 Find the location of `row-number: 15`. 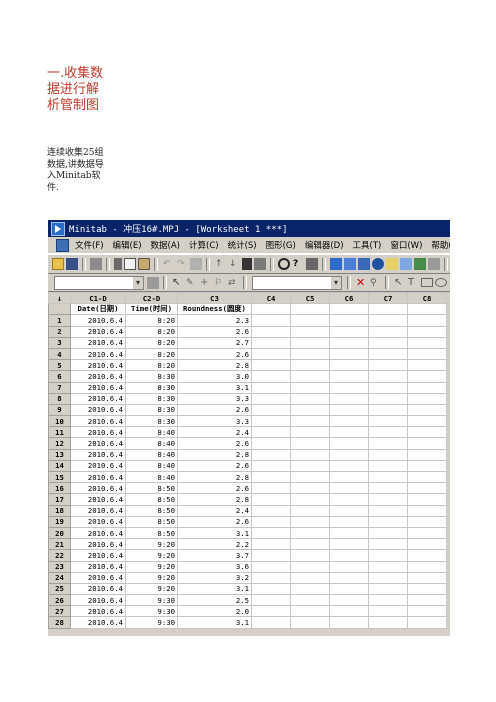

row-number: 15 is located at coordinates (59, 477).